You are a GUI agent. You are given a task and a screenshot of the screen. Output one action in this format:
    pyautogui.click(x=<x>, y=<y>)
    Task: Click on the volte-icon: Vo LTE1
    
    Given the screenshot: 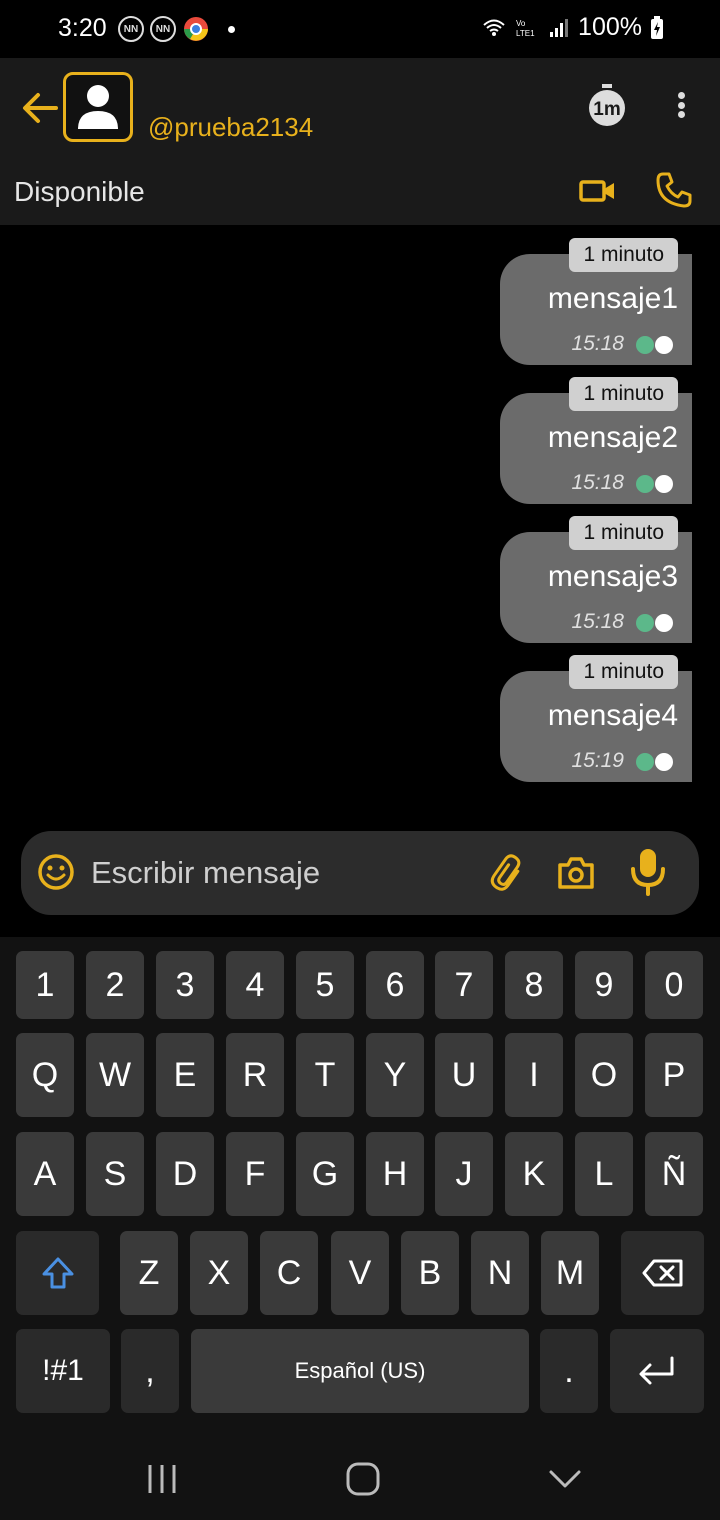 What is the action you would take?
    pyautogui.click(x=525, y=28)
    